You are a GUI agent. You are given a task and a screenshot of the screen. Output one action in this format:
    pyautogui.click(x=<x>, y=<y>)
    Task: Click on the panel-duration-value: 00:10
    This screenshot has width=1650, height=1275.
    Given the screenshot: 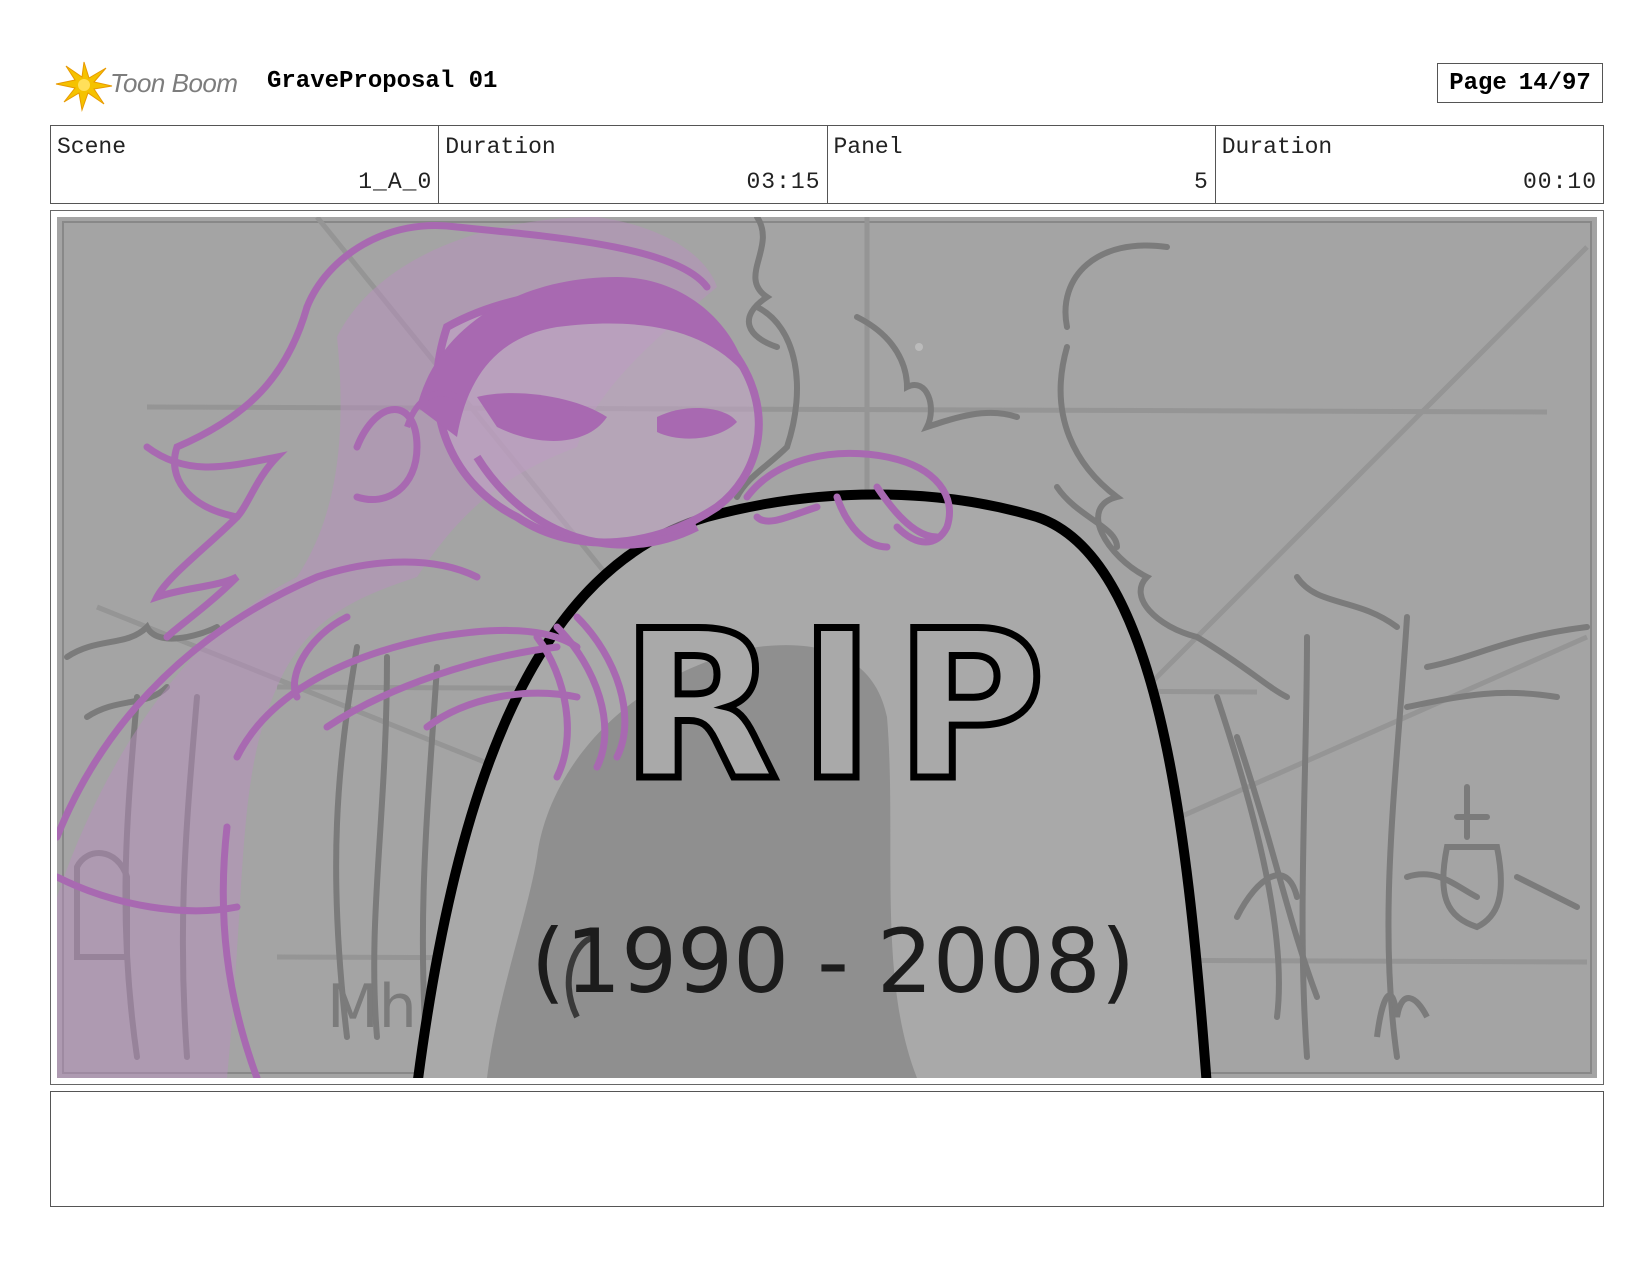 What is the action you would take?
    pyautogui.click(x=1559, y=182)
    